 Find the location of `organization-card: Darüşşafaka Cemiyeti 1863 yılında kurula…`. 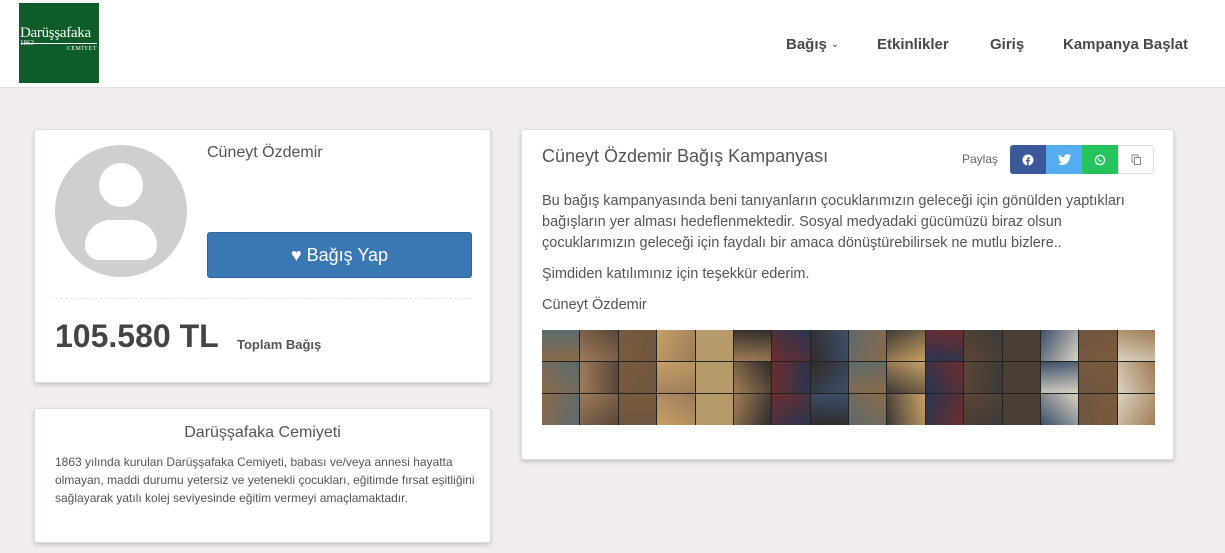

organization-card: Darüşşafaka Cemiyeti 1863 yılında kurula… is located at coordinates (262, 475).